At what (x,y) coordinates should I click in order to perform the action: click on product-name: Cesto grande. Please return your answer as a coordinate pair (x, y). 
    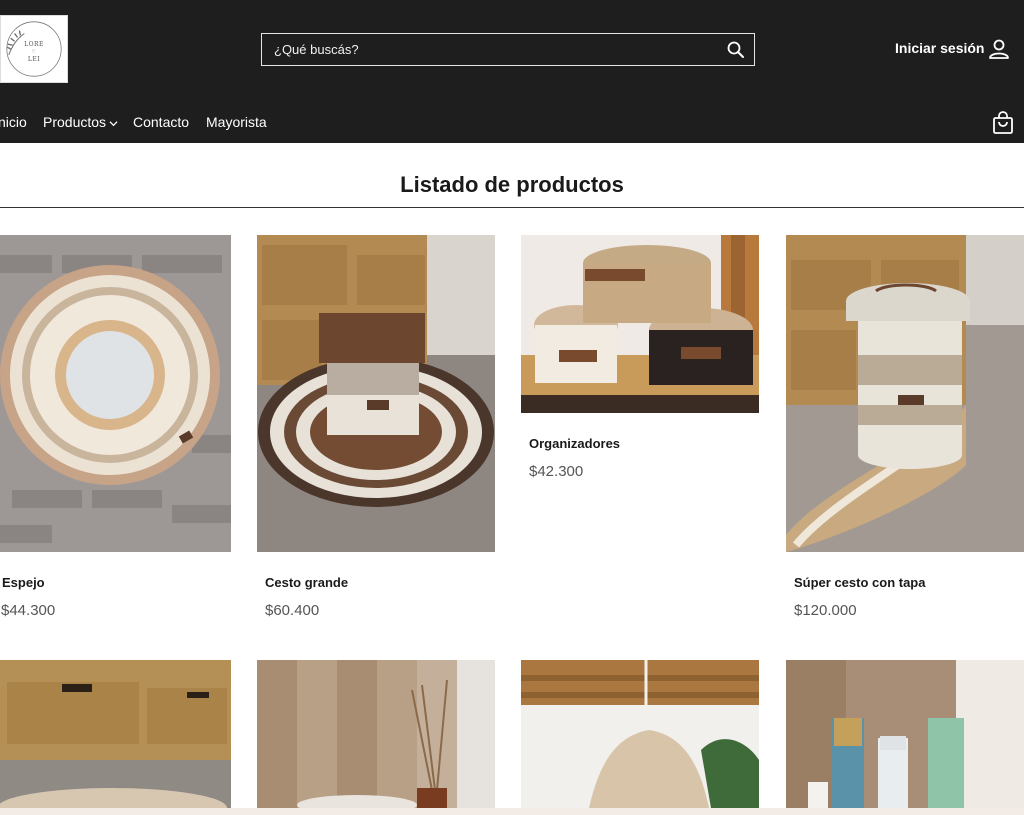
    Looking at the image, I should click on (306, 582).